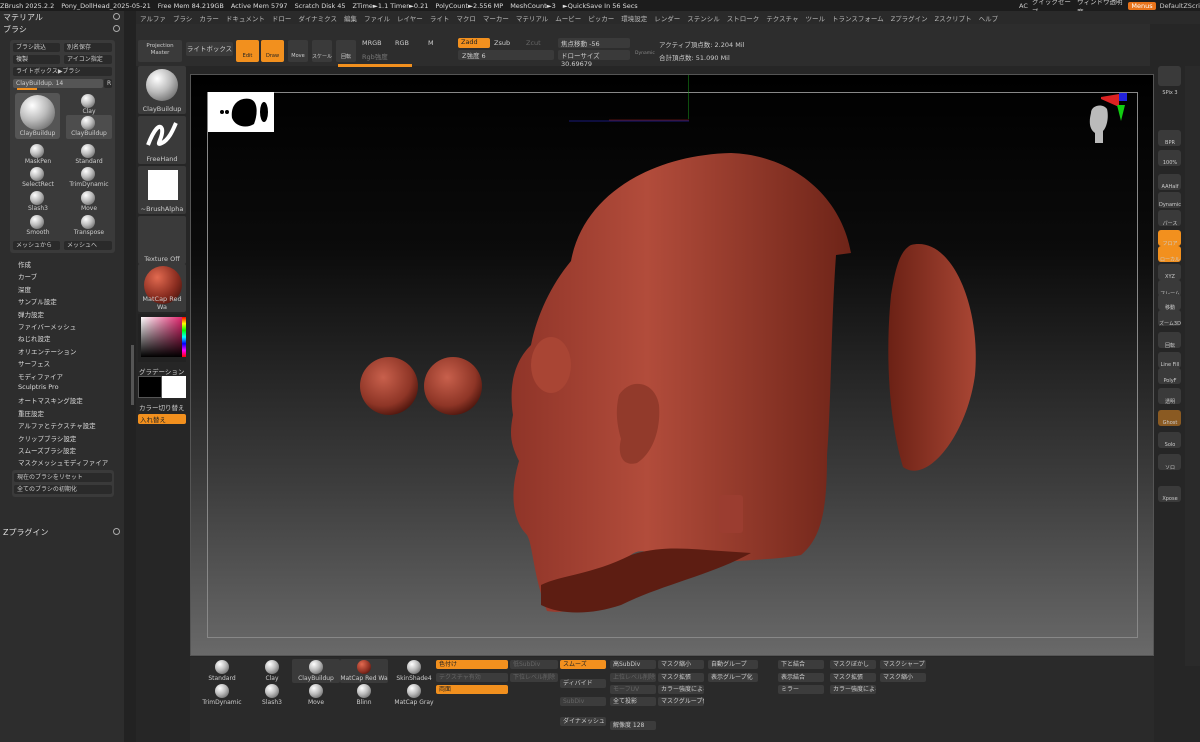 This screenshot has width=1200, height=742. What do you see at coordinates (89, 105) in the screenshot?
I see `brush-clay: Clay` at bounding box center [89, 105].